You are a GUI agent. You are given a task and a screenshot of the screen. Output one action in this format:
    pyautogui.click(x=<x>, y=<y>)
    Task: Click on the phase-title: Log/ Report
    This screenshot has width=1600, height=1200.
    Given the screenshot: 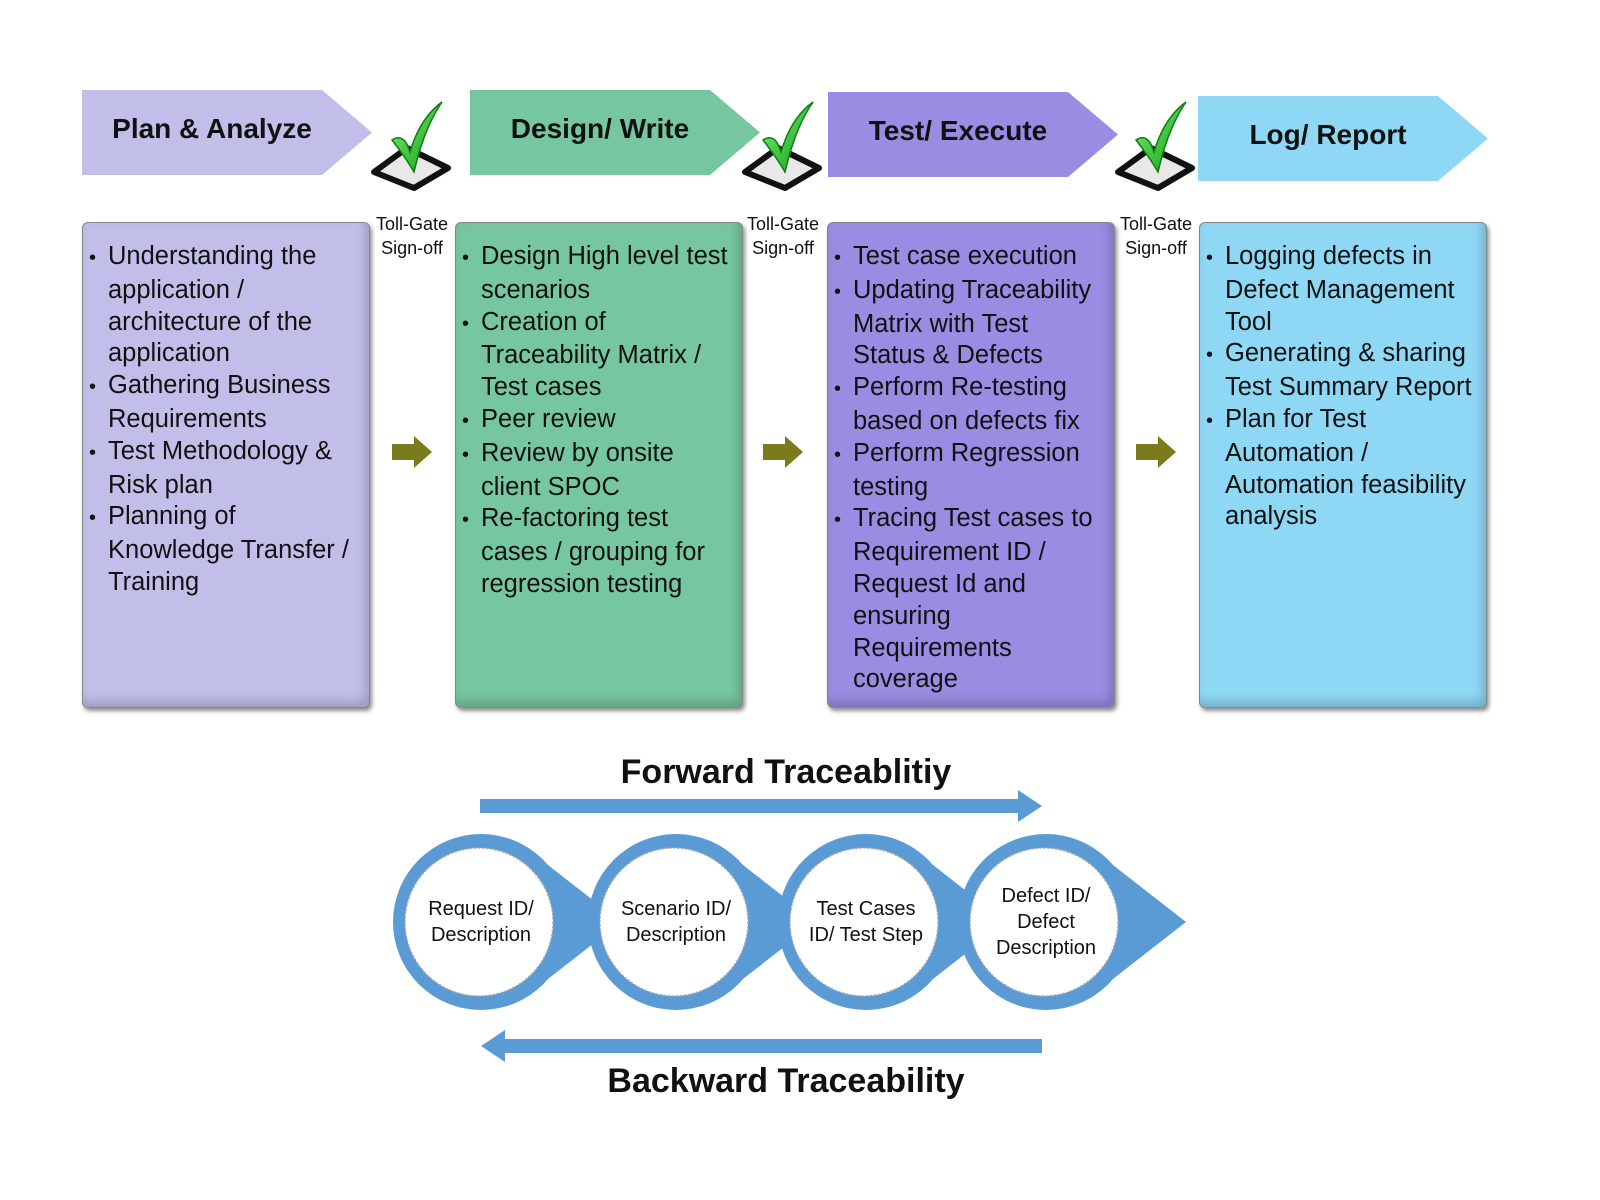 What is the action you would take?
    pyautogui.click(x=1328, y=134)
    